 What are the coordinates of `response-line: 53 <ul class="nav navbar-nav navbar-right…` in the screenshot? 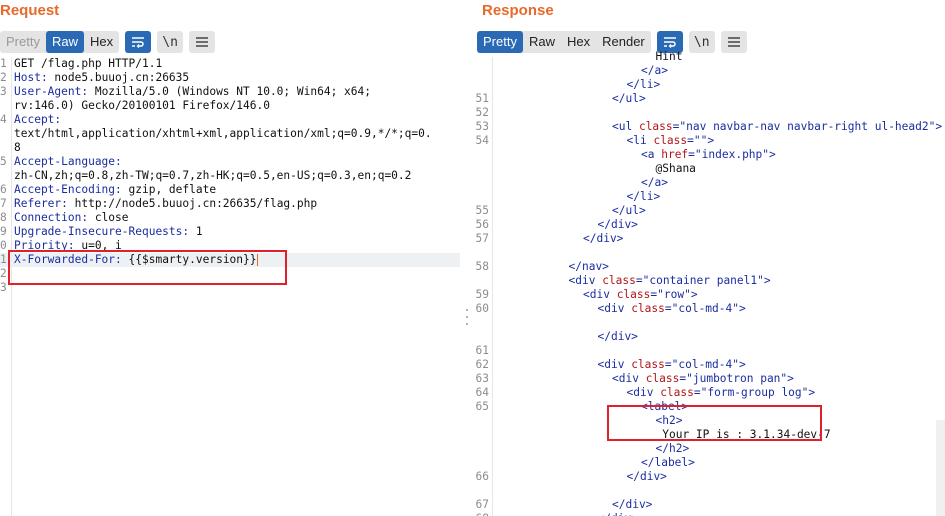 It's located at (708, 127).